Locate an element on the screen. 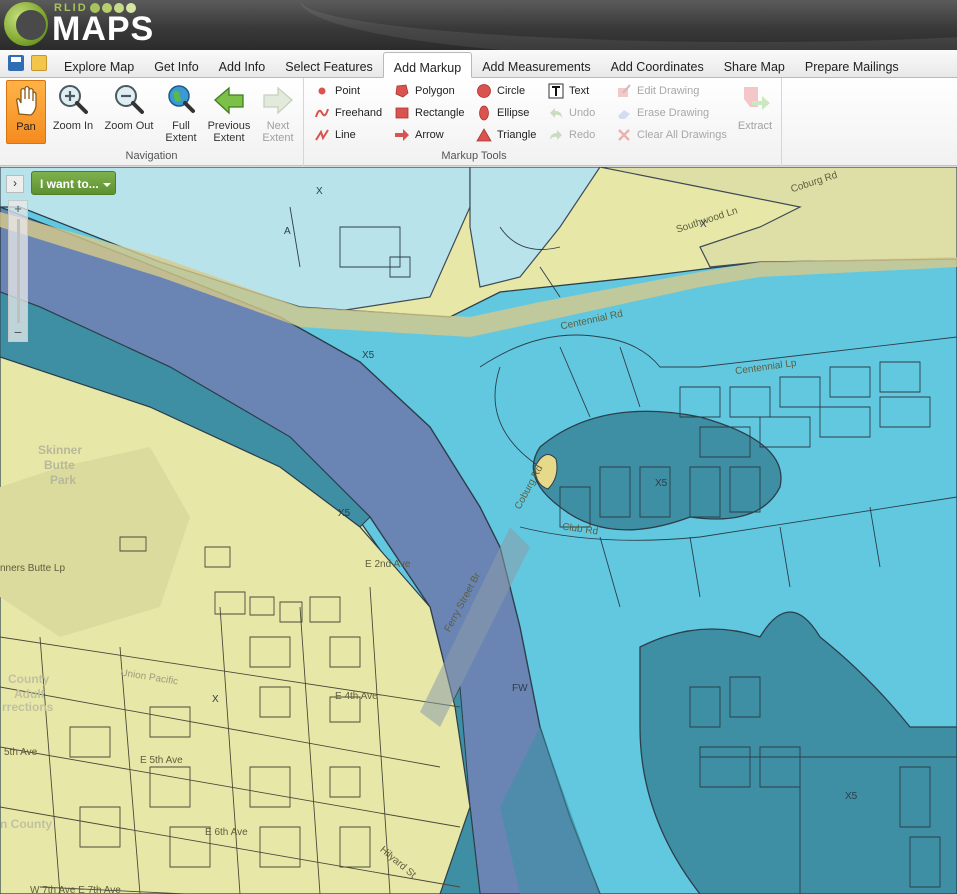  zoom-slider-minus-icon: − is located at coordinates (18, 333).